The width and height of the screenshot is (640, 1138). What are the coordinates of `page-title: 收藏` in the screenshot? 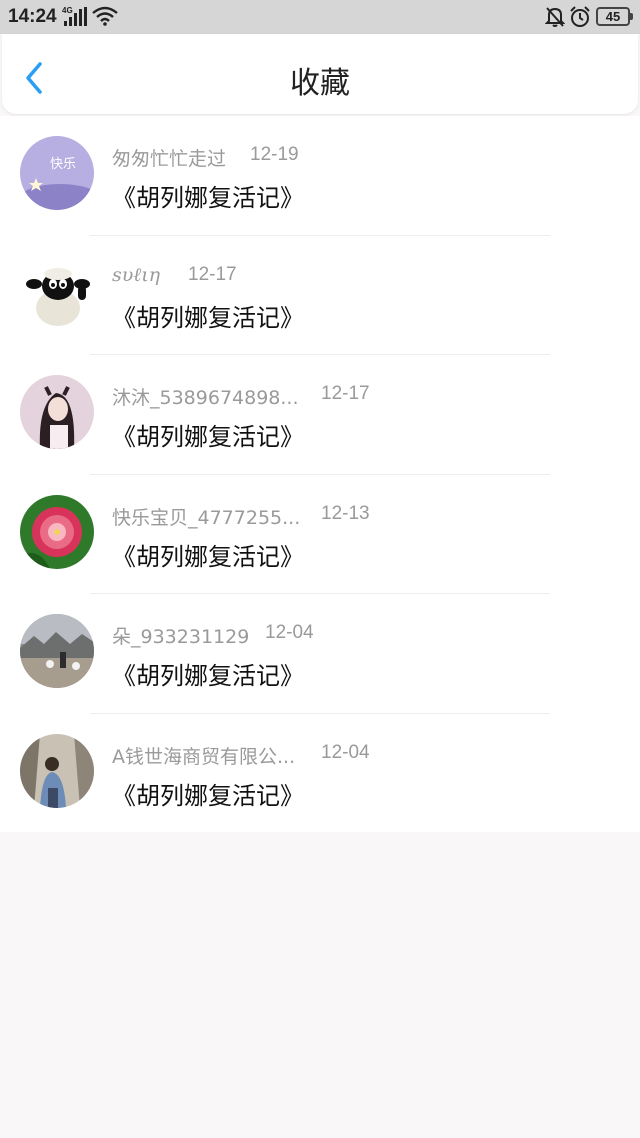 It's located at (320, 83).